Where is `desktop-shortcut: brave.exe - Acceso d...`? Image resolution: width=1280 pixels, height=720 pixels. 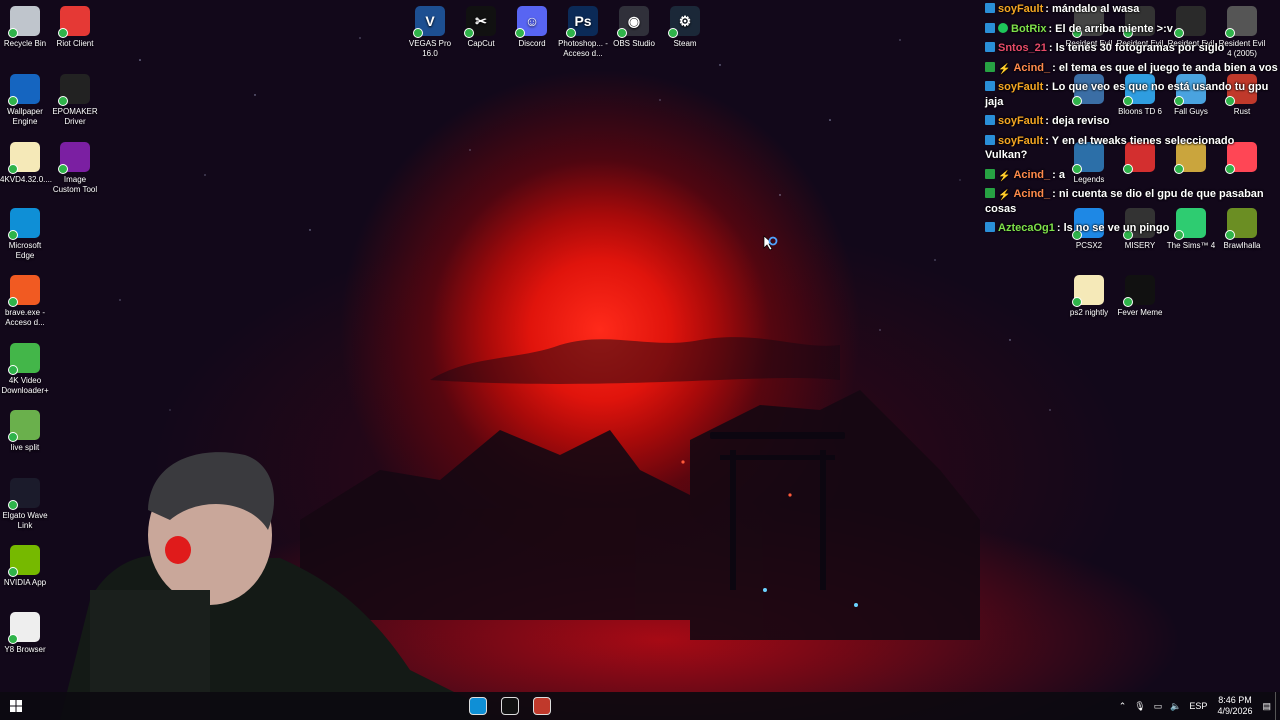
desktop-shortcut: brave.exe - Acceso d... is located at coordinates (25, 301).